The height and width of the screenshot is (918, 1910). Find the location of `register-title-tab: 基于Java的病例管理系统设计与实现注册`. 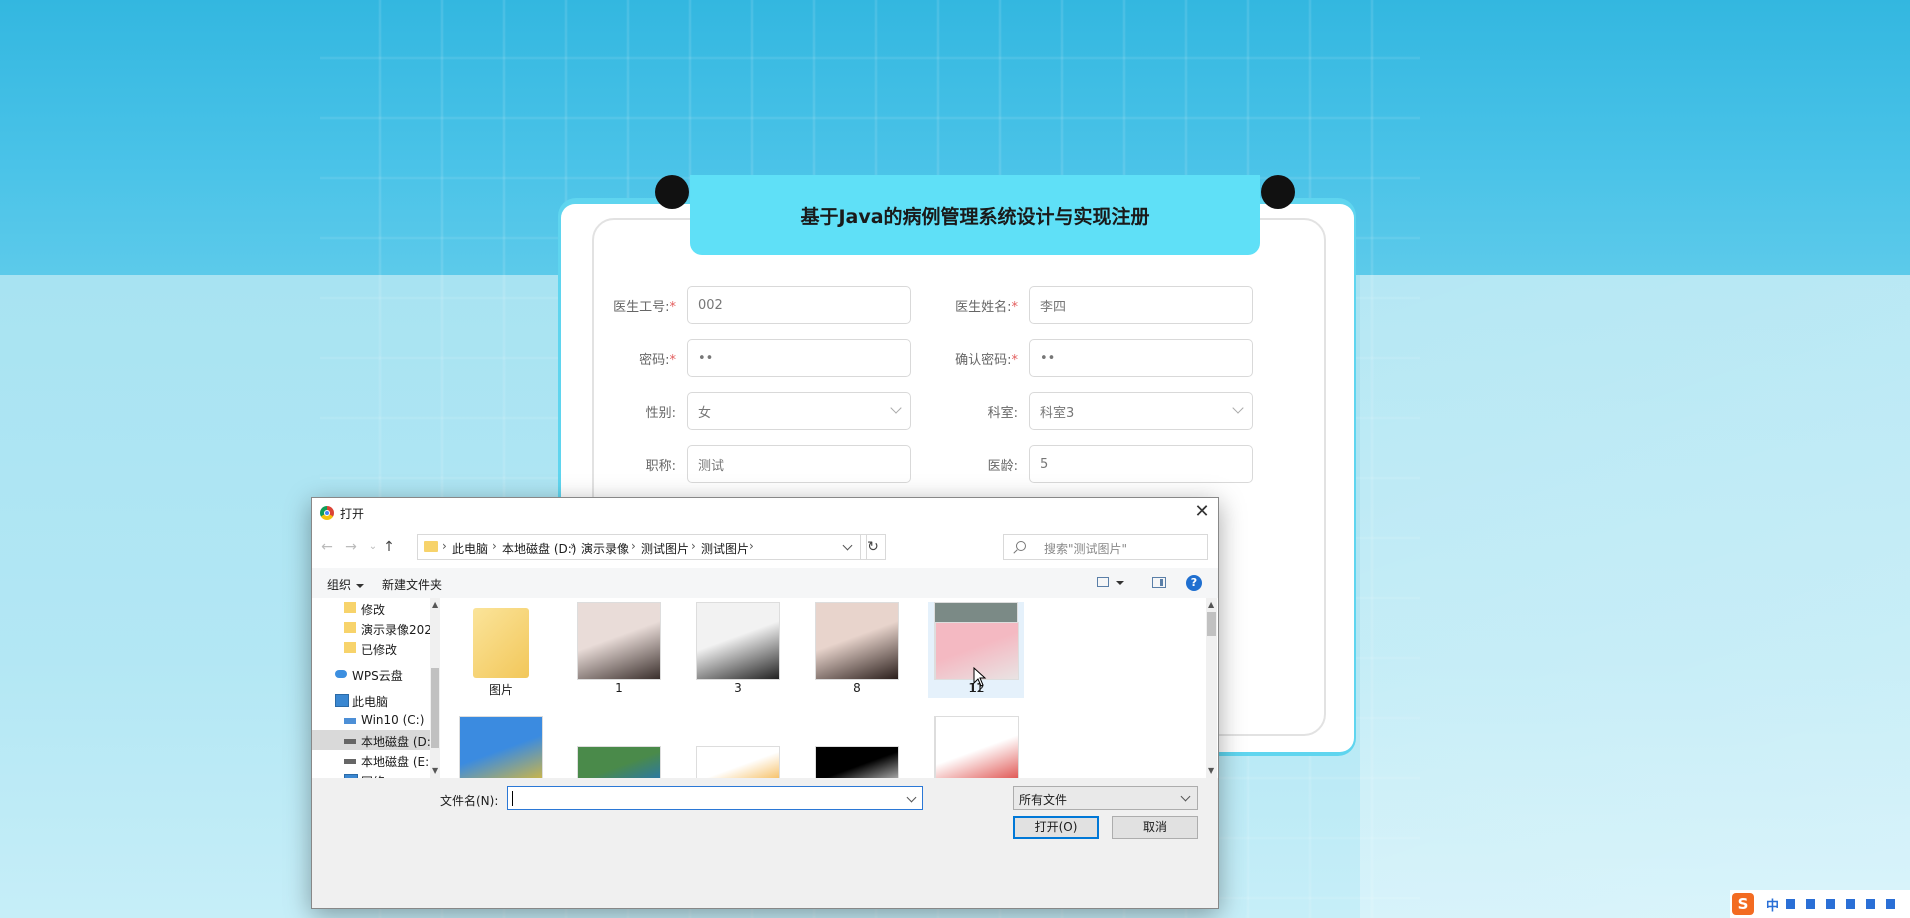

register-title-tab: 基于Java的病例管理系统设计与实现注册 is located at coordinates (975, 215).